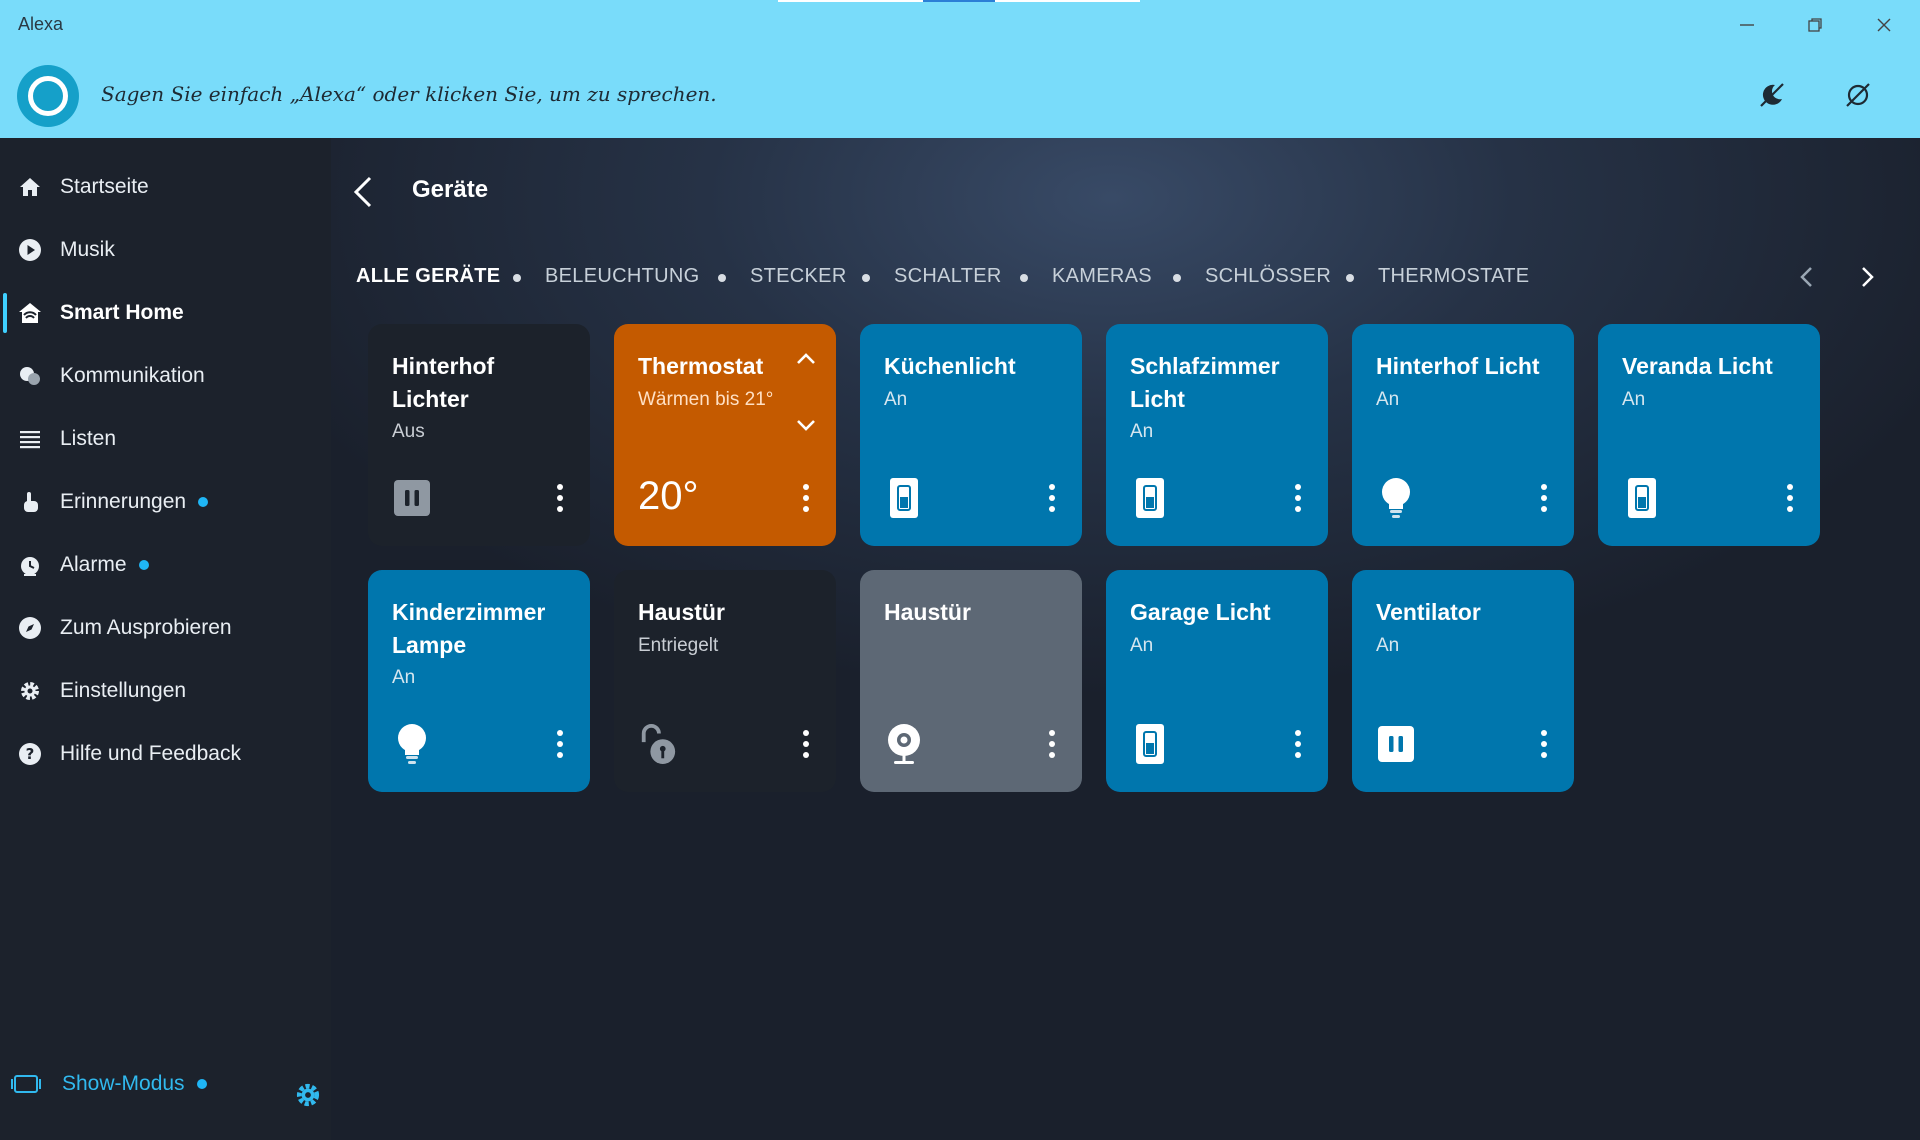 The width and height of the screenshot is (1920, 1140). I want to click on device-card: Schlafzimmer Licht An, so click(1217, 435).